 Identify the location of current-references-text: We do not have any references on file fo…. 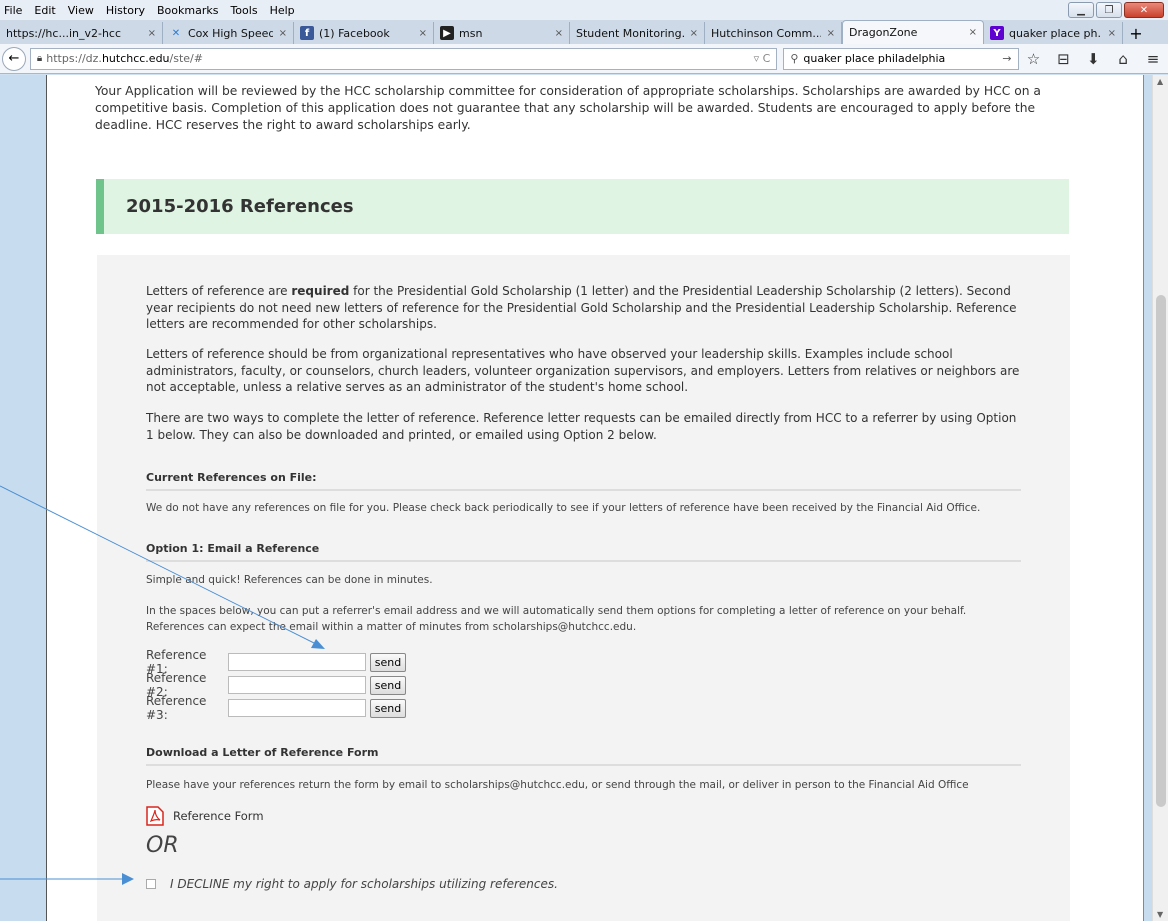
(563, 508).